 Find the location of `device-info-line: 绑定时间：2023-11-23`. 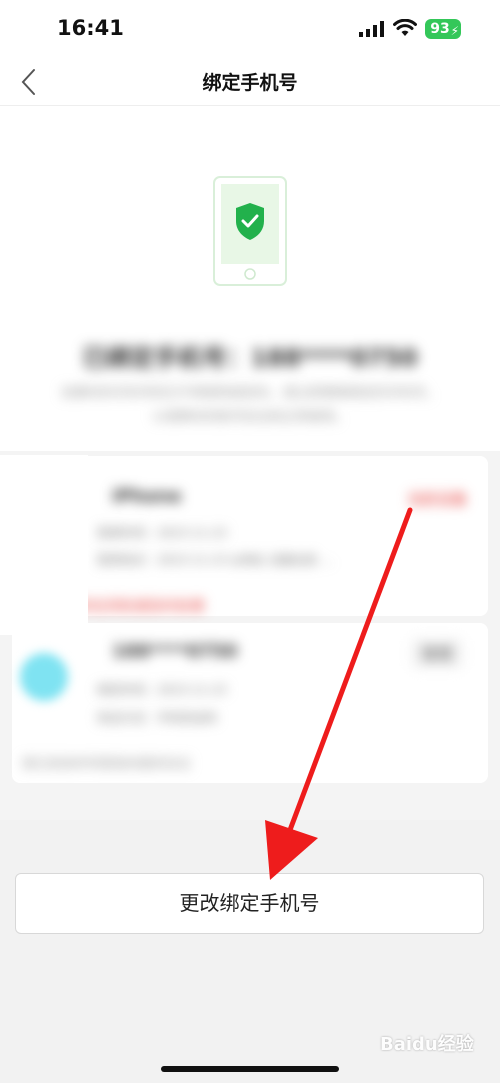

device-info-line: 绑定时间：2023-11-23 is located at coordinates (162, 690).